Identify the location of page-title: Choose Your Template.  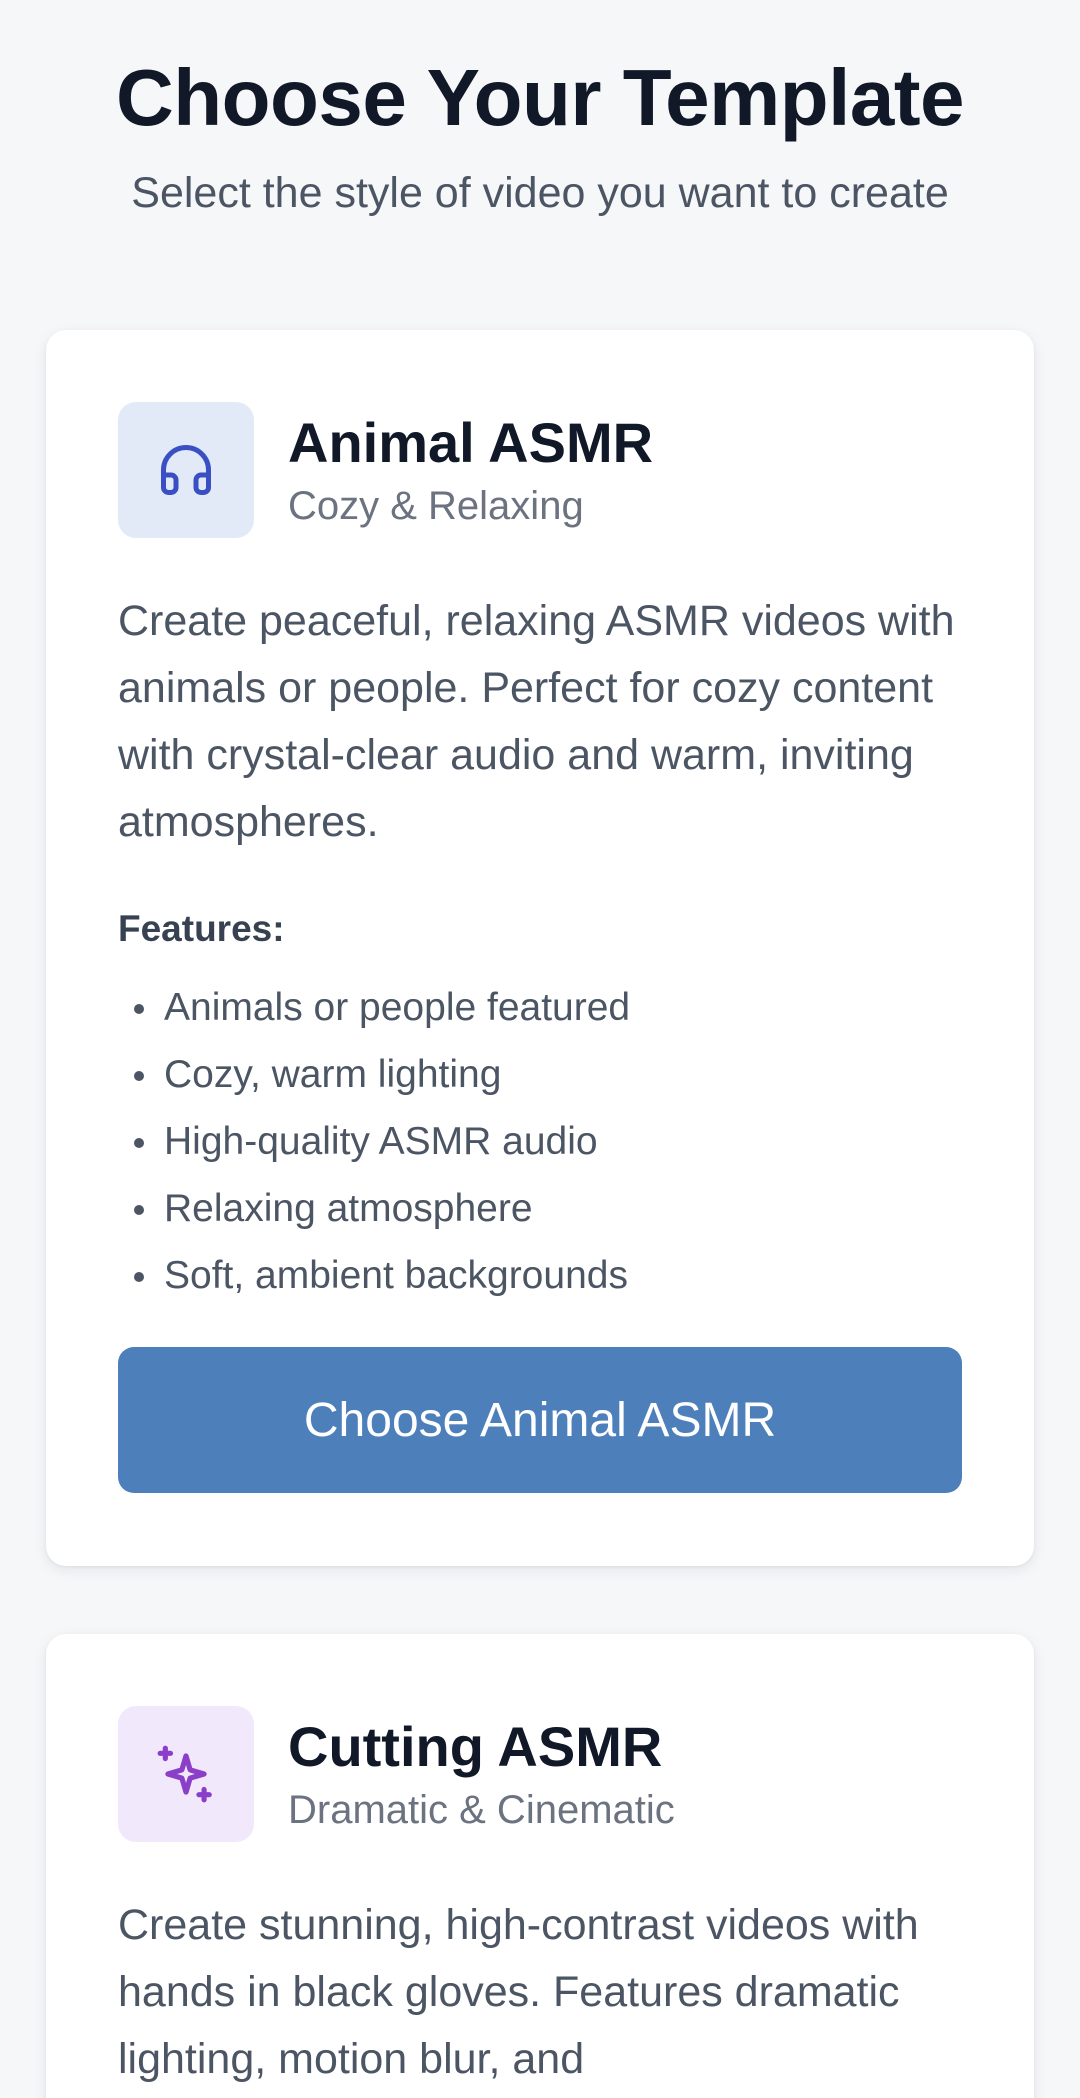
(540, 97).